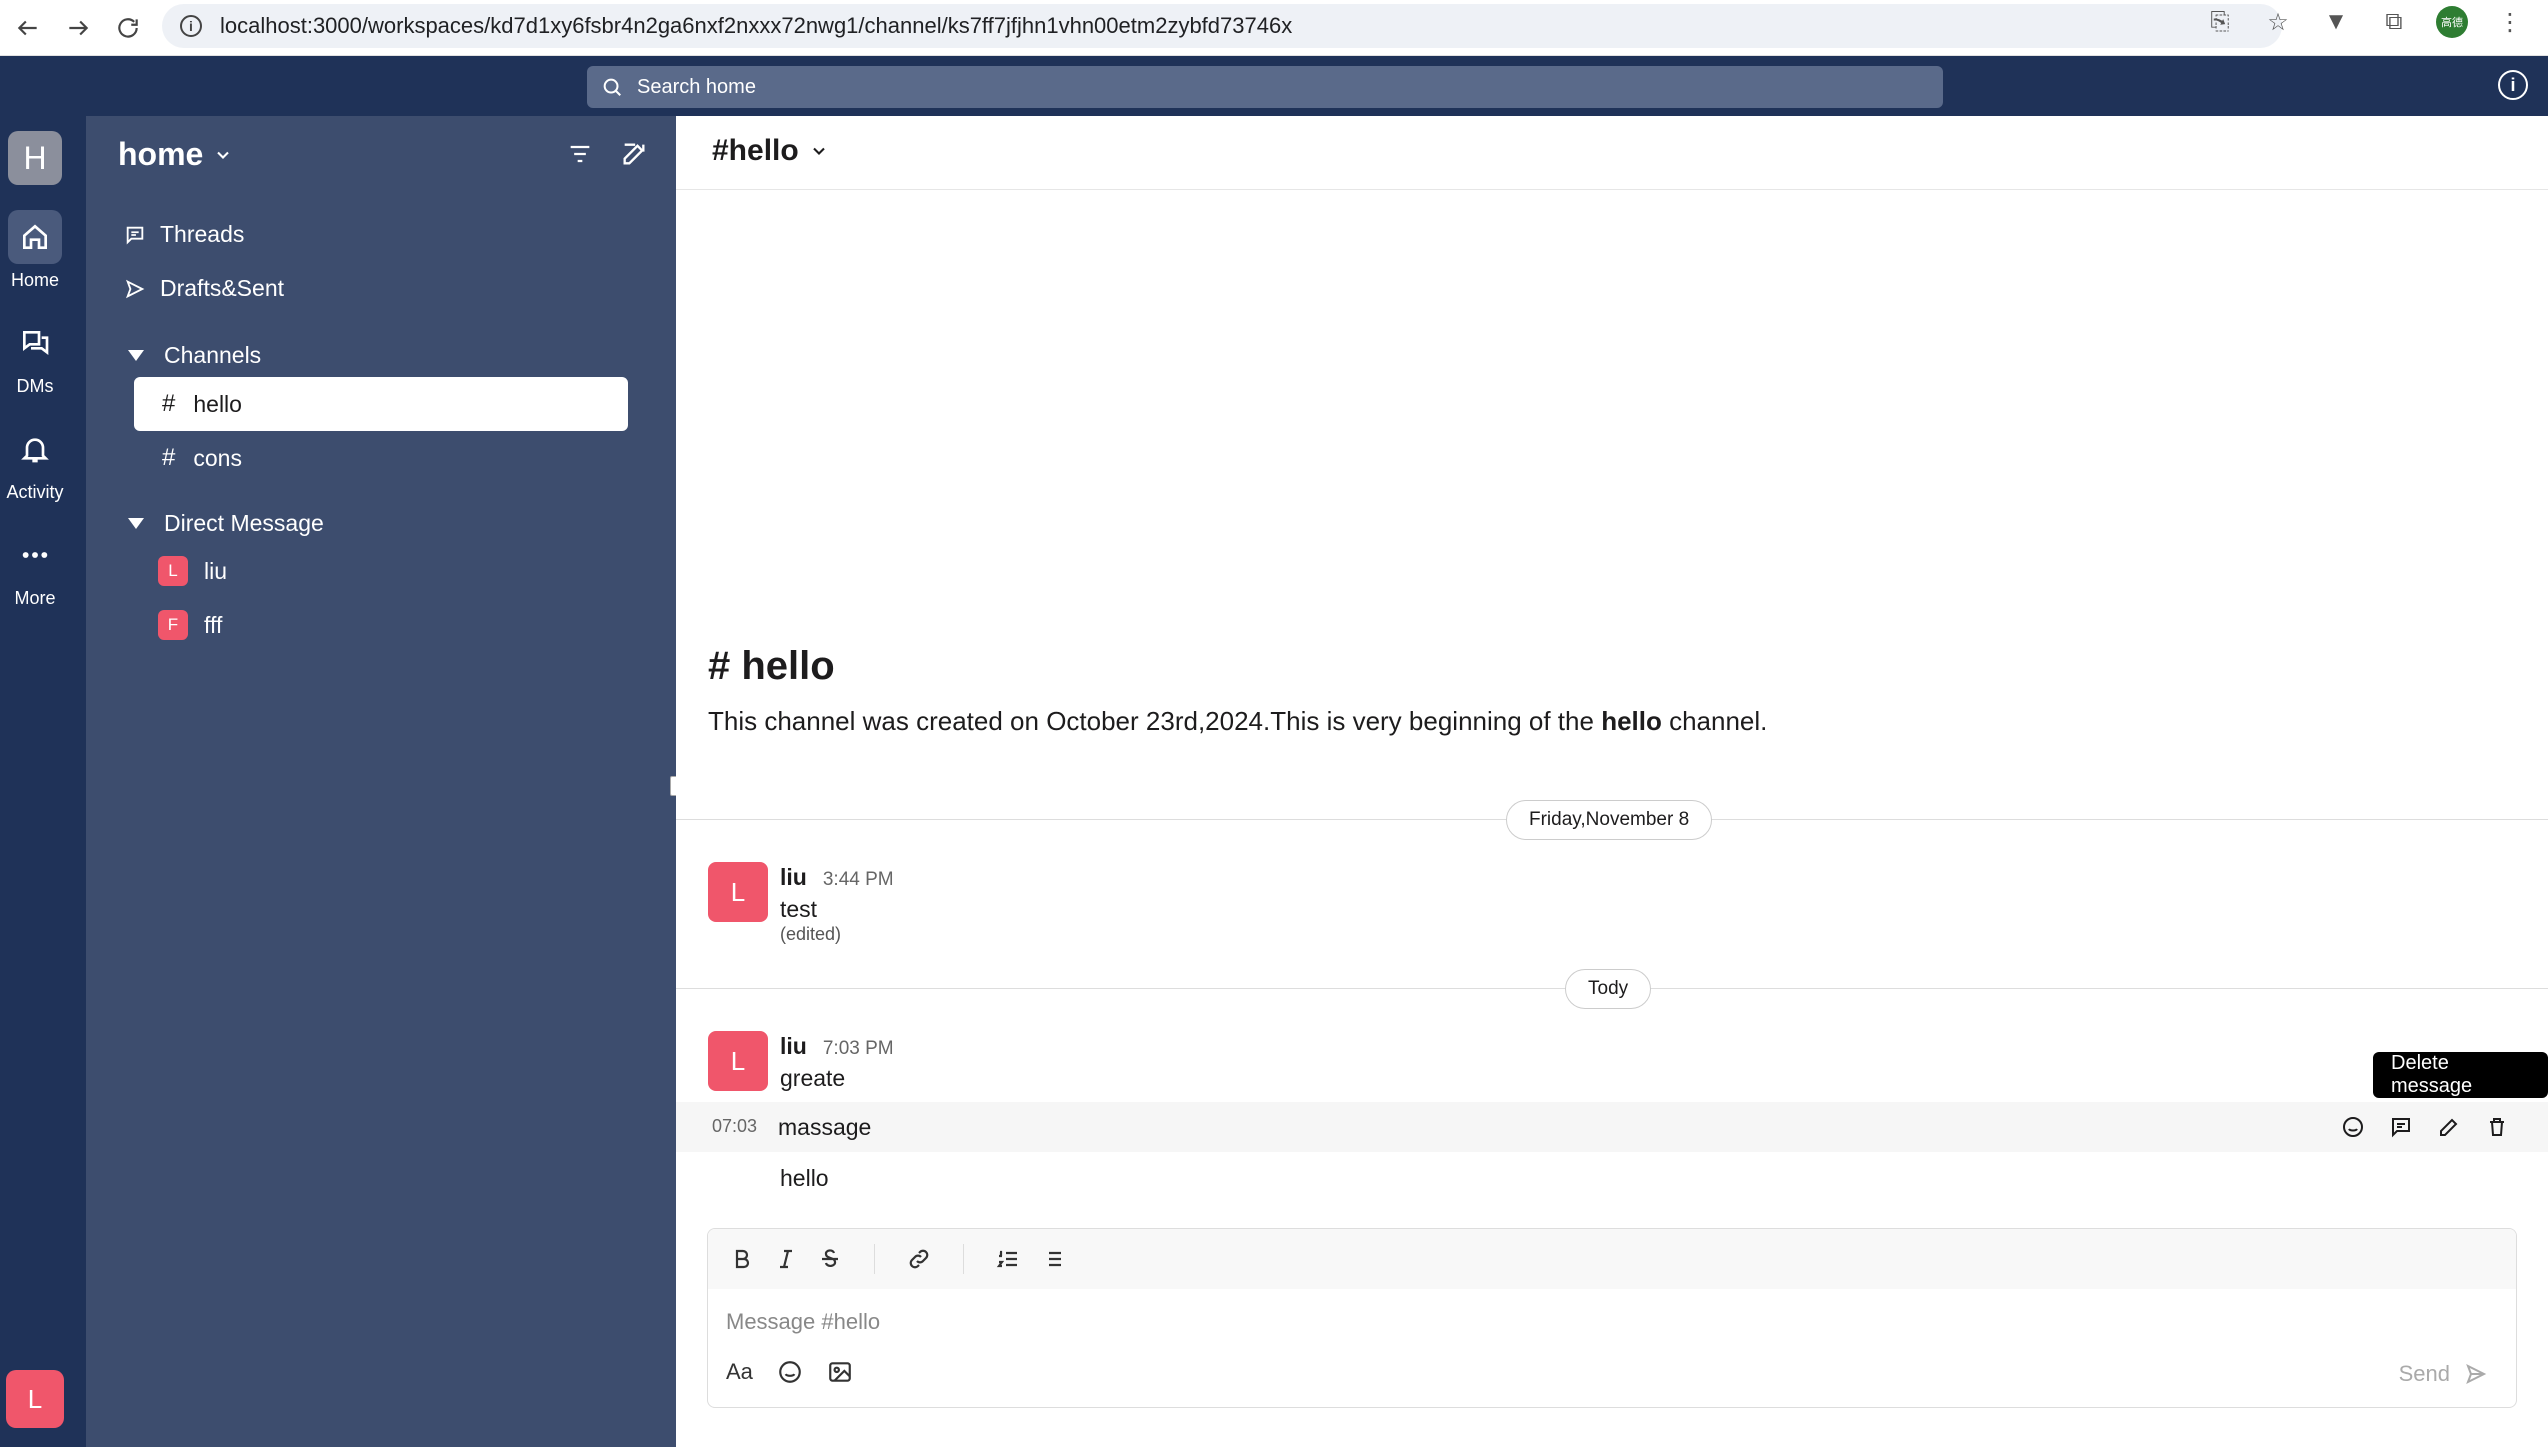 Image resolution: width=2548 pixels, height=1447 pixels. I want to click on italic-icon, so click(786, 1259).